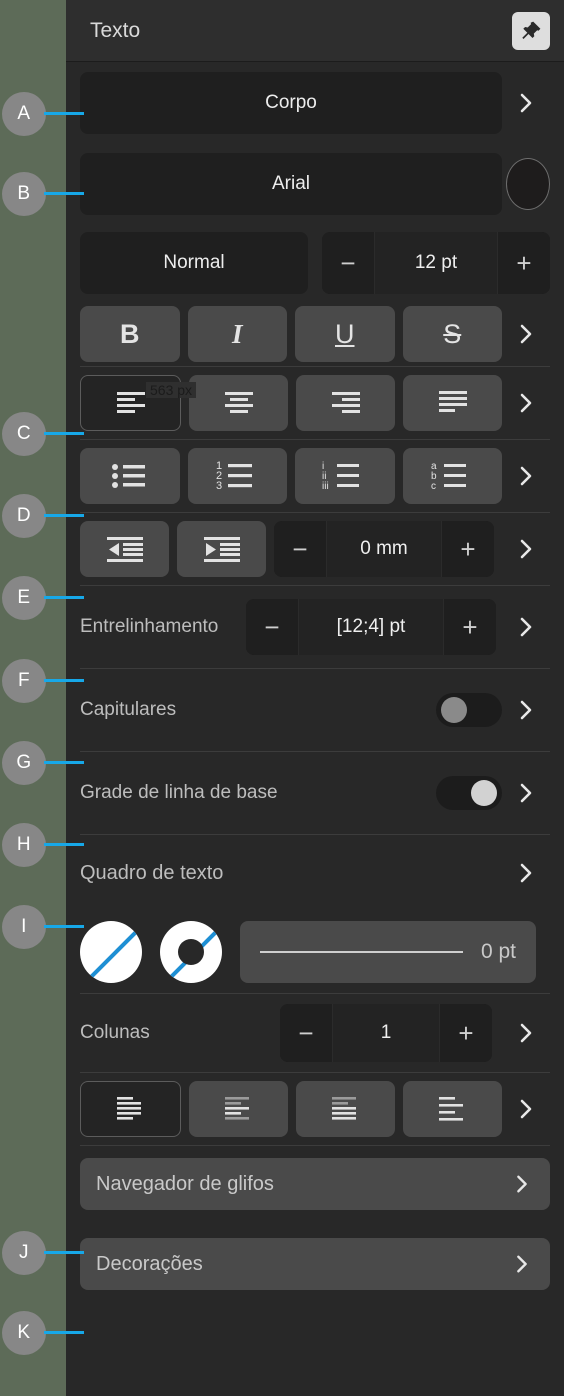  I want to click on annotation-marker-a: A, so click(42, 114).